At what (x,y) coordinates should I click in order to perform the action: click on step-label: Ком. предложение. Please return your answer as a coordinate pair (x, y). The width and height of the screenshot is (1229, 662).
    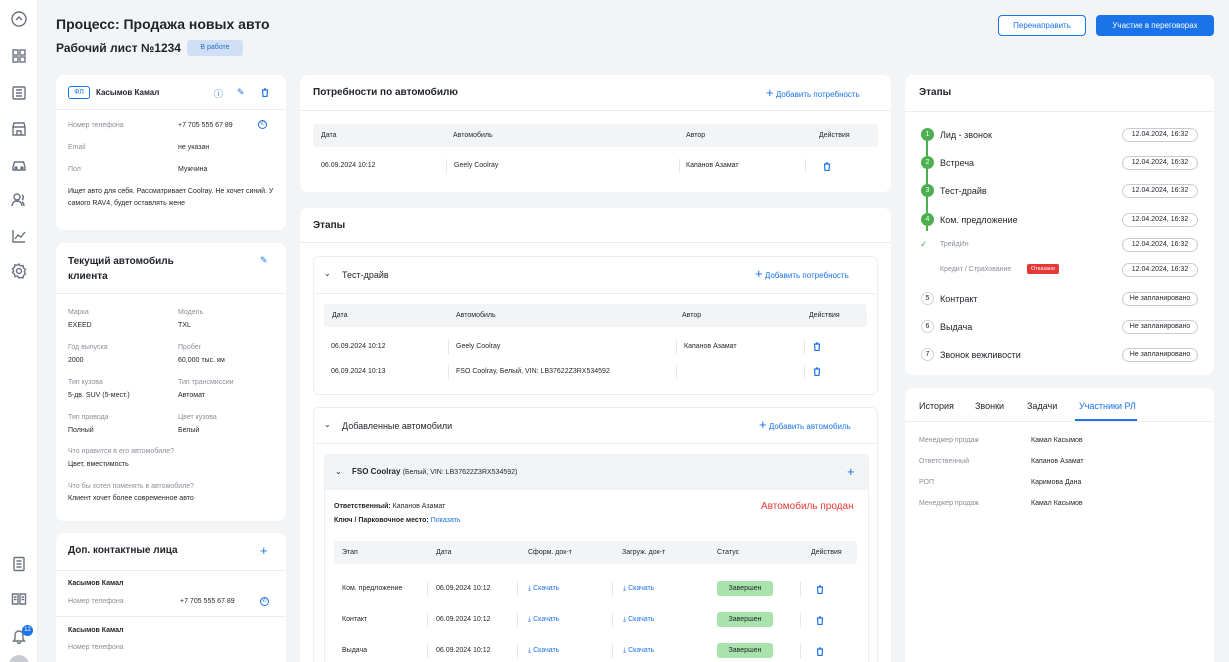
    Looking at the image, I should click on (979, 220).